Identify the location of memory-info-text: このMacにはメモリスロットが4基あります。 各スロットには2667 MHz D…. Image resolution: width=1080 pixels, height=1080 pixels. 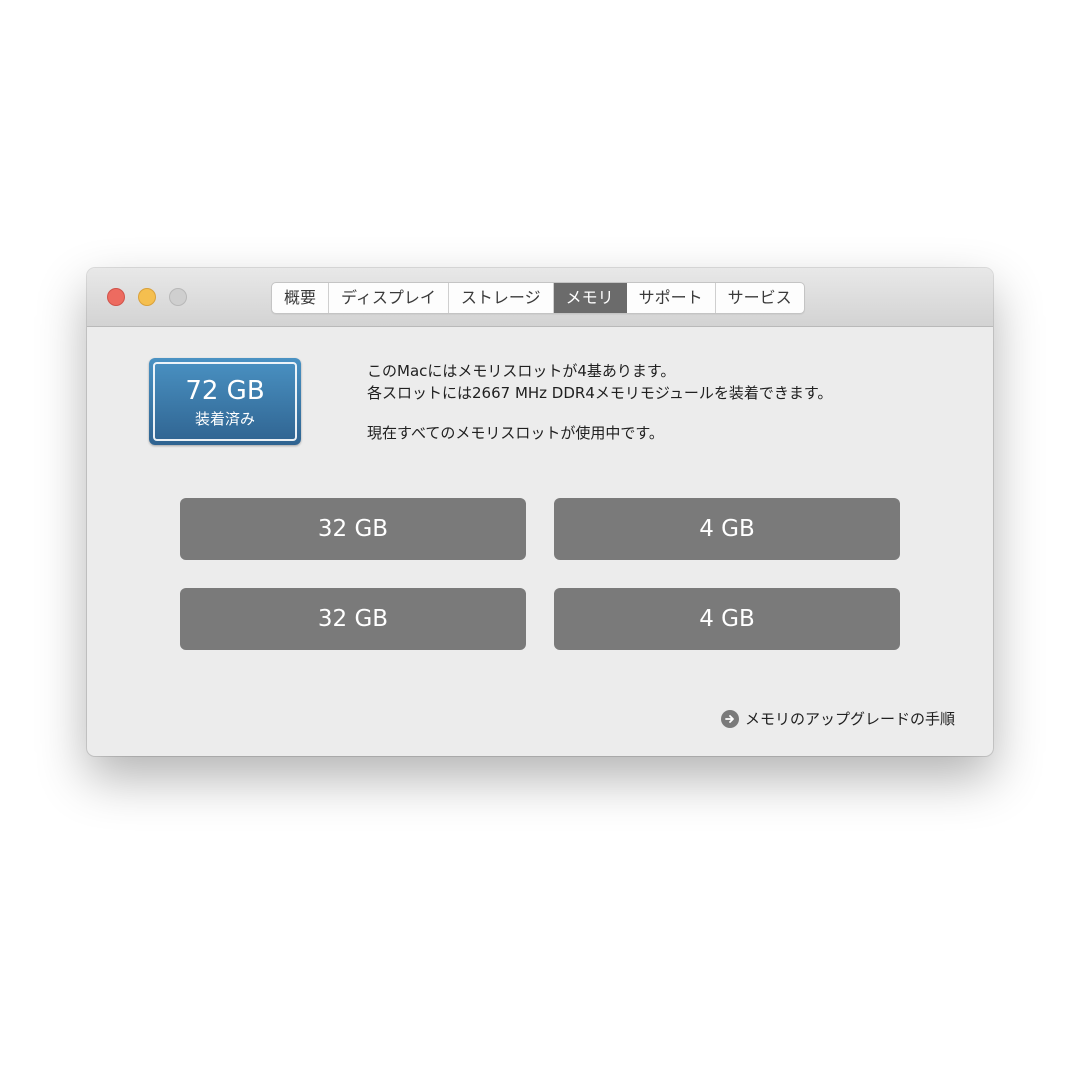
(599, 402).